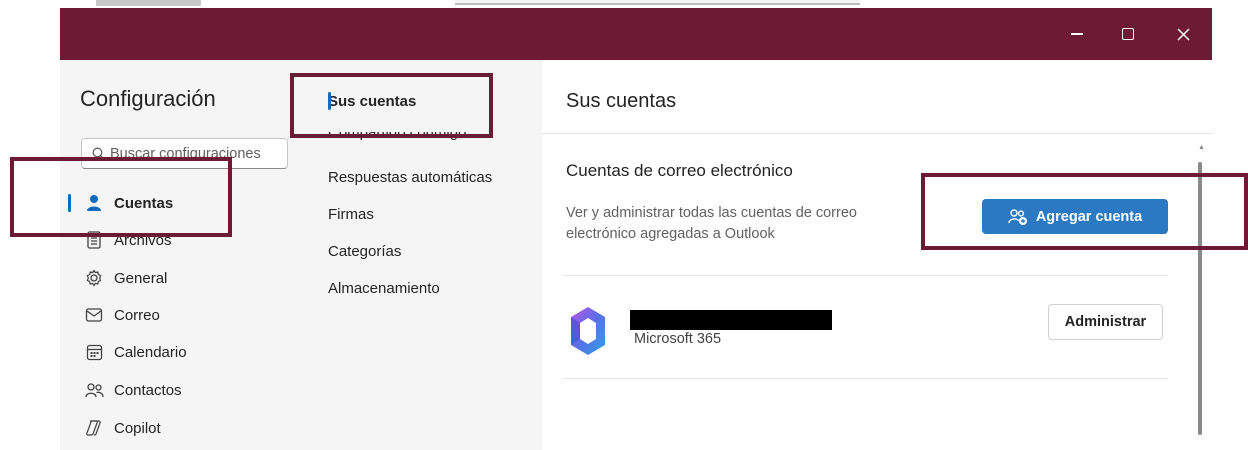  I want to click on nav-item-contactos: Contactos, so click(185, 390).